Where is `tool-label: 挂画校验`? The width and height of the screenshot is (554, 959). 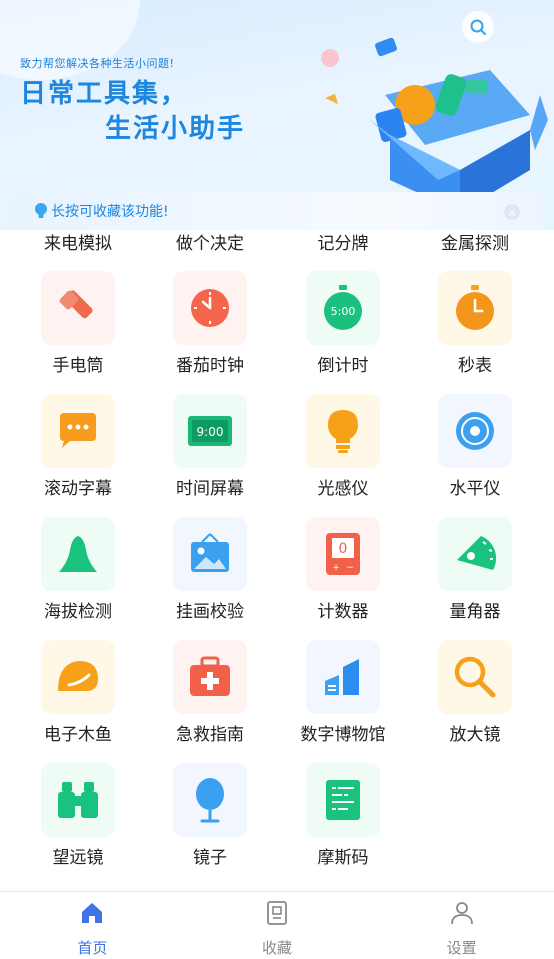 tool-label: 挂画校验 is located at coordinates (210, 612).